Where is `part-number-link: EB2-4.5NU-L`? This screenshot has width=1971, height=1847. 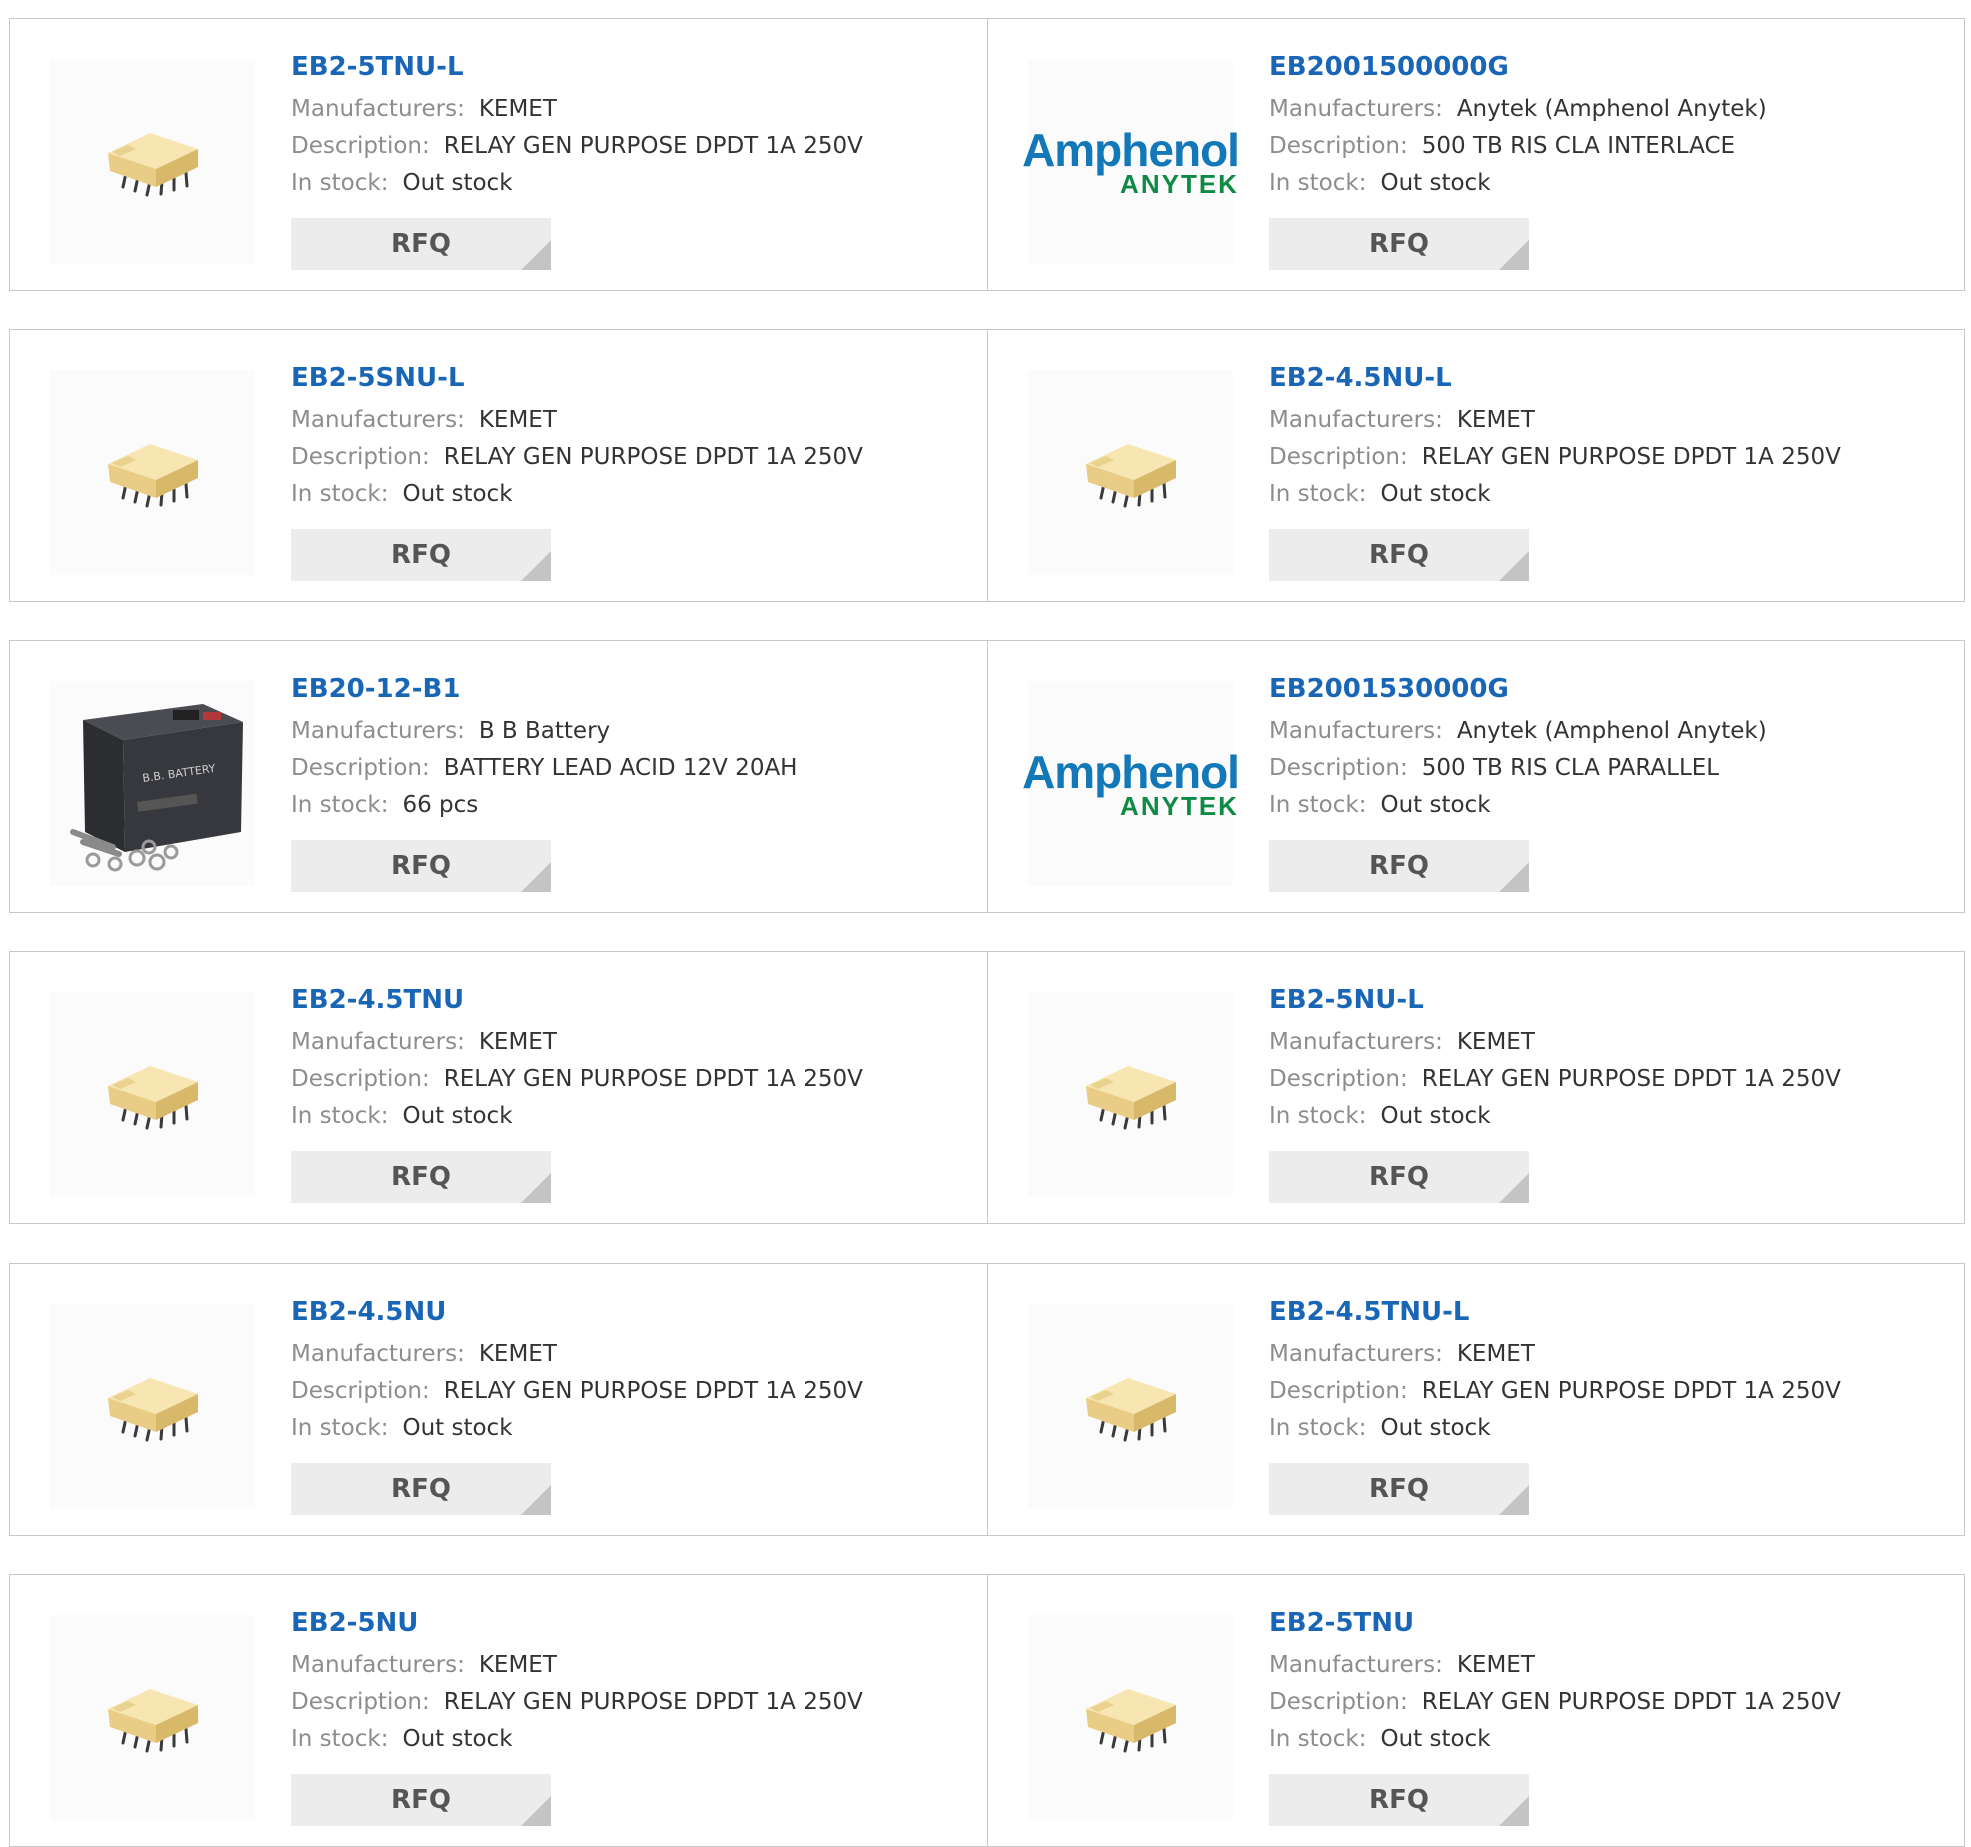 part-number-link: EB2-4.5NU-L is located at coordinates (1611, 378).